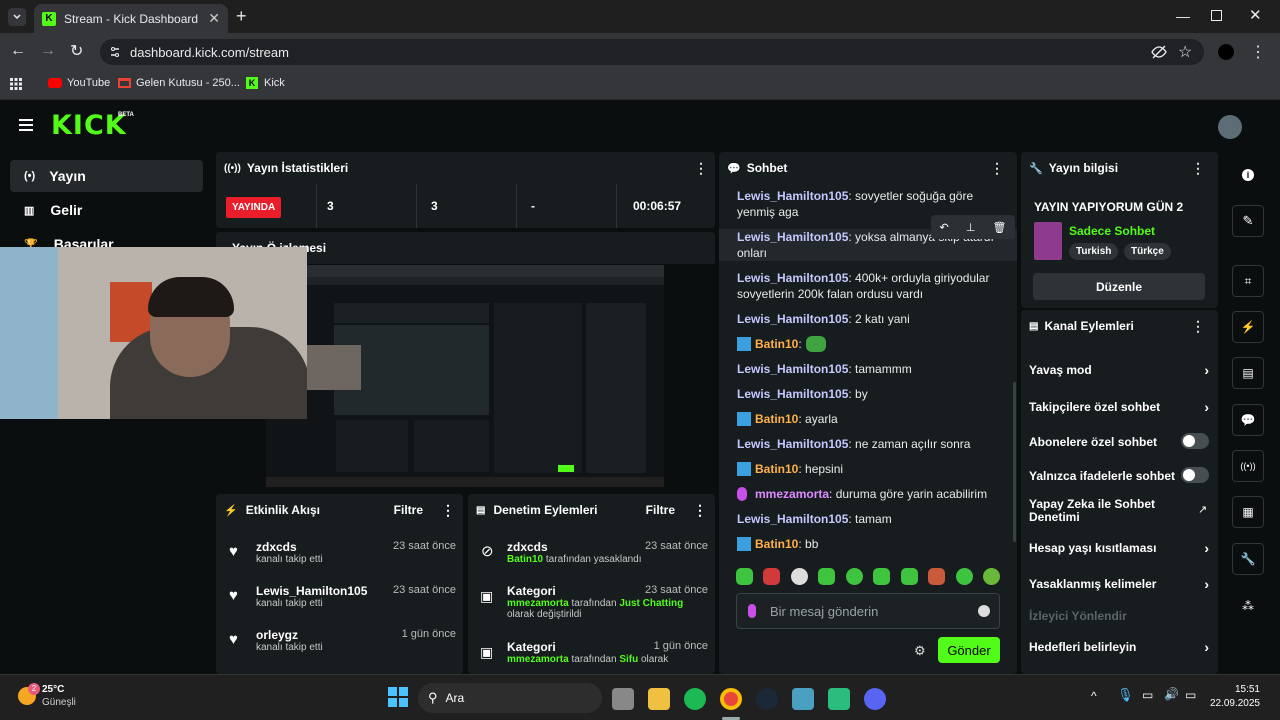  I want to click on edit-pencil-icon: ✎, so click(1248, 221).